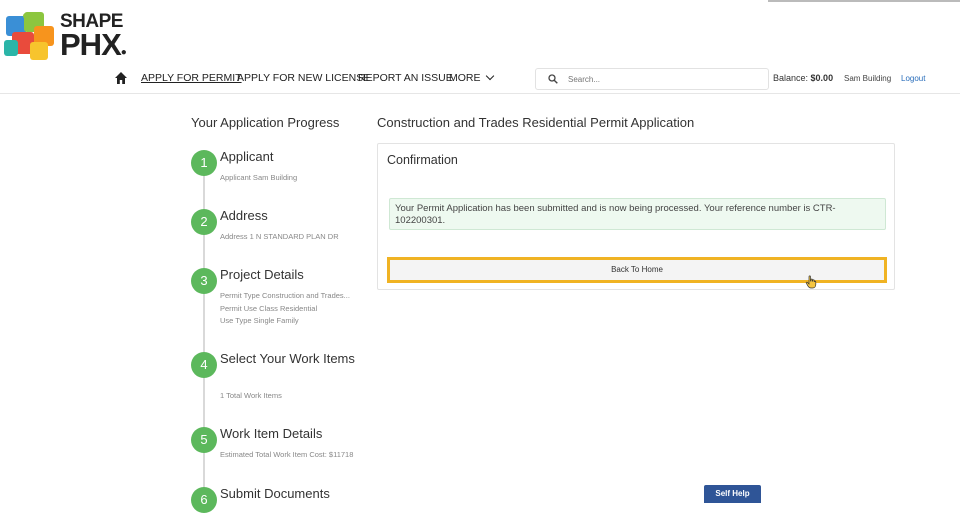  I want to click on balance: Balance: $0.00, so click(803, 78).